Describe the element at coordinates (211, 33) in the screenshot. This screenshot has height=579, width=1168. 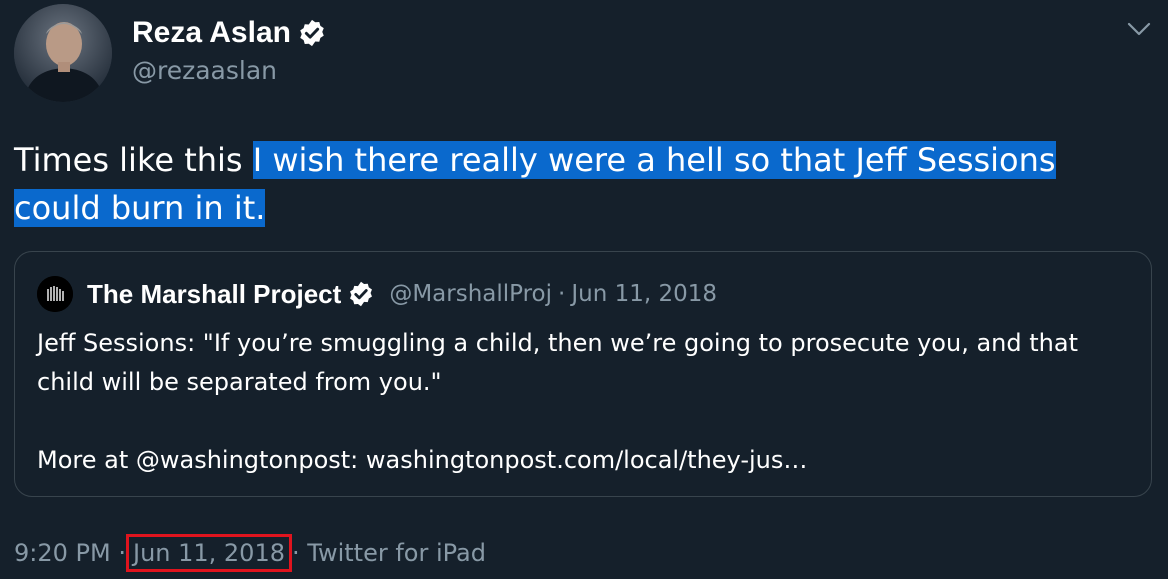
I see `author-name-text: Reza Aslan` at that location.